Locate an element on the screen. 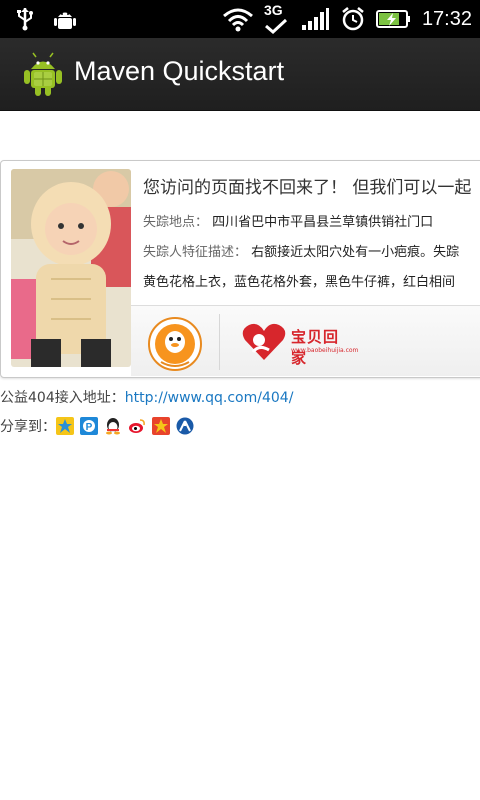  android-debug-icon is located at coordinates (65, 20).